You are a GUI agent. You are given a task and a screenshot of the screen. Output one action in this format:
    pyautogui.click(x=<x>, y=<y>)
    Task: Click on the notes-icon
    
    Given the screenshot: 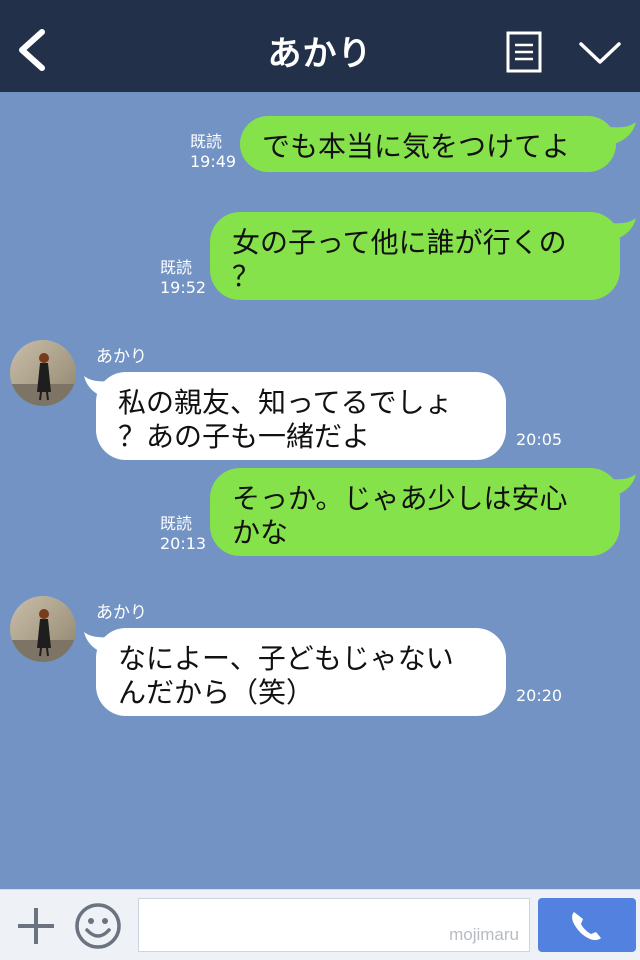 What is the action you would take?
    pyautogui.click(x=524, y=52)
    